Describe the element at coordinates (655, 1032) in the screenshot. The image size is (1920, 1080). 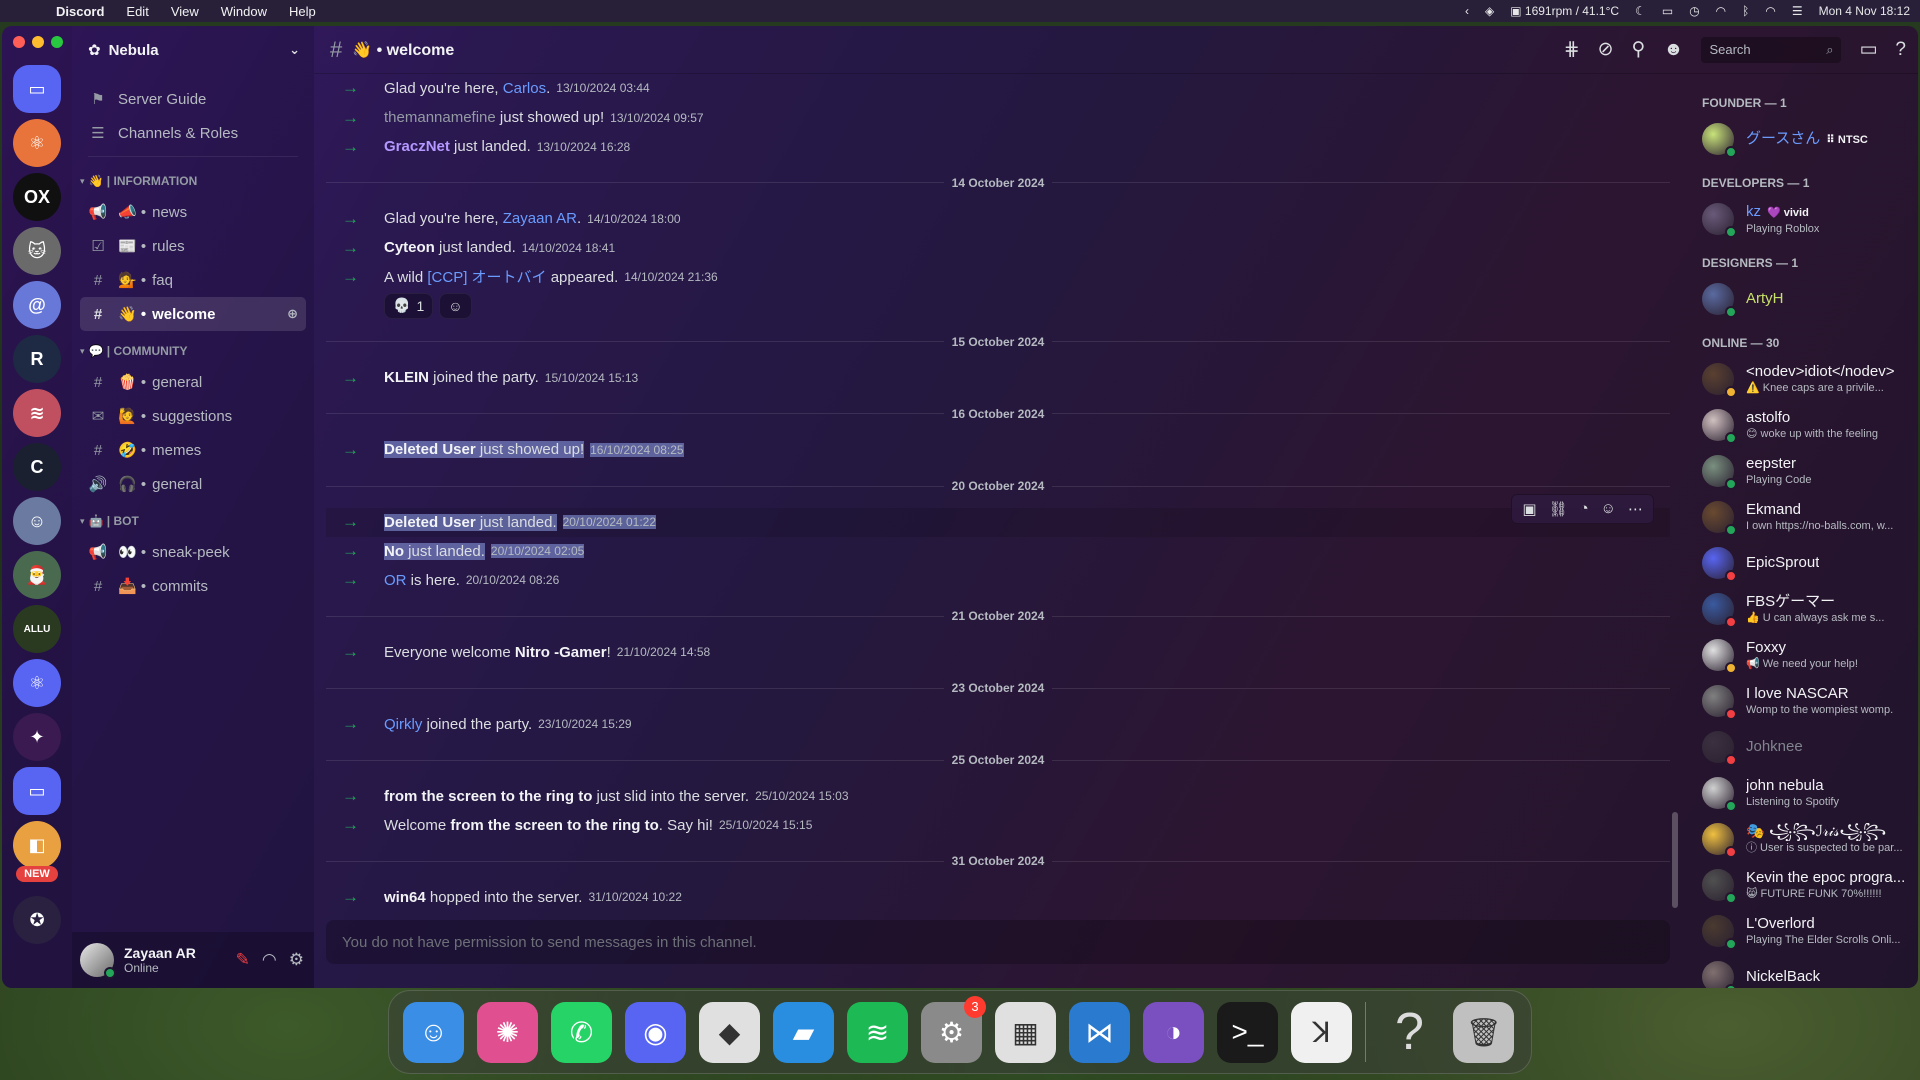
I see `discord-dock-icon: ◉` at that location.